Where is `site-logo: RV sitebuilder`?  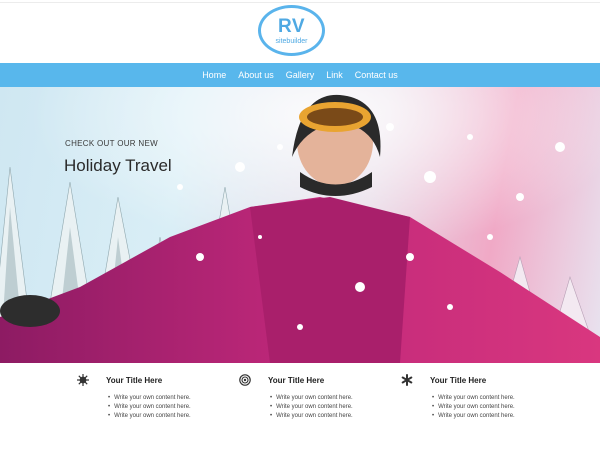 site-logo: RV sitebuilder is located at coordinates (291, 30).